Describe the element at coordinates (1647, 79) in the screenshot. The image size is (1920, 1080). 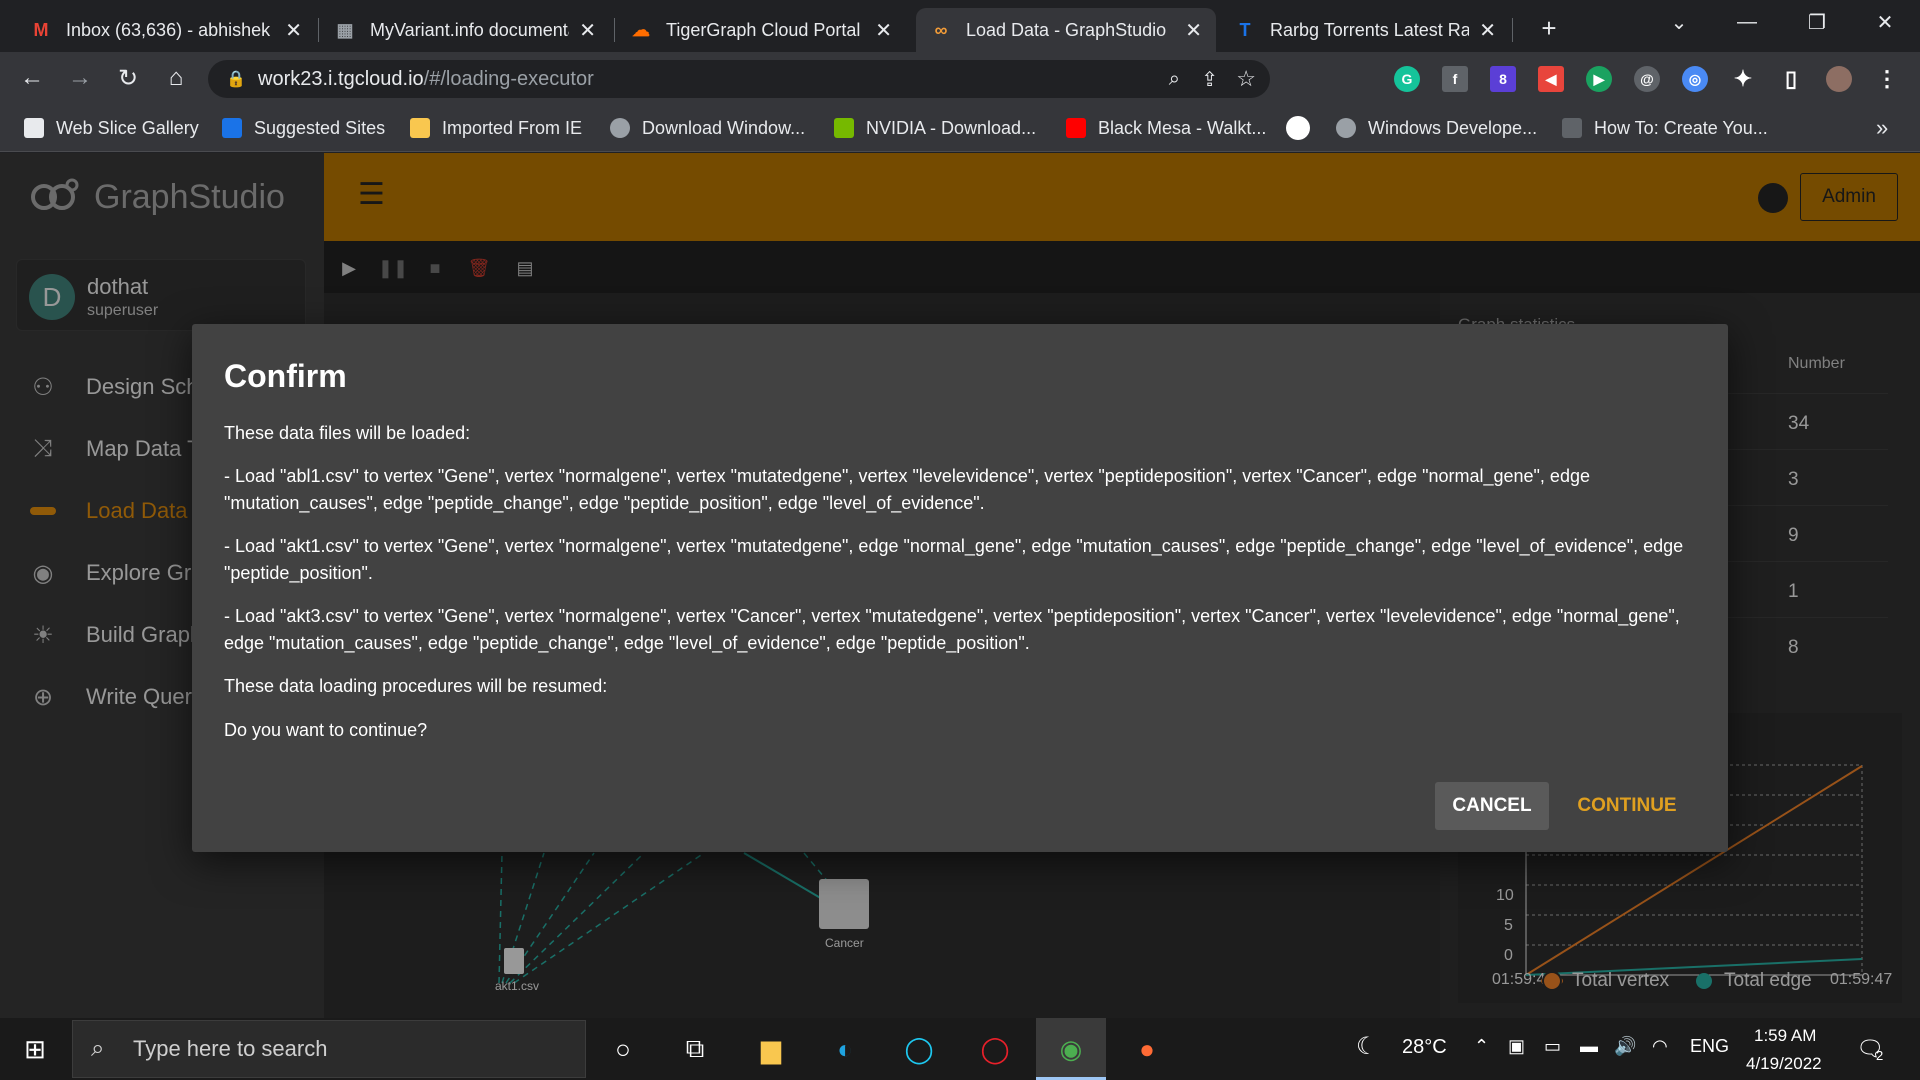
I see `at-extension-icon: @` at that location.